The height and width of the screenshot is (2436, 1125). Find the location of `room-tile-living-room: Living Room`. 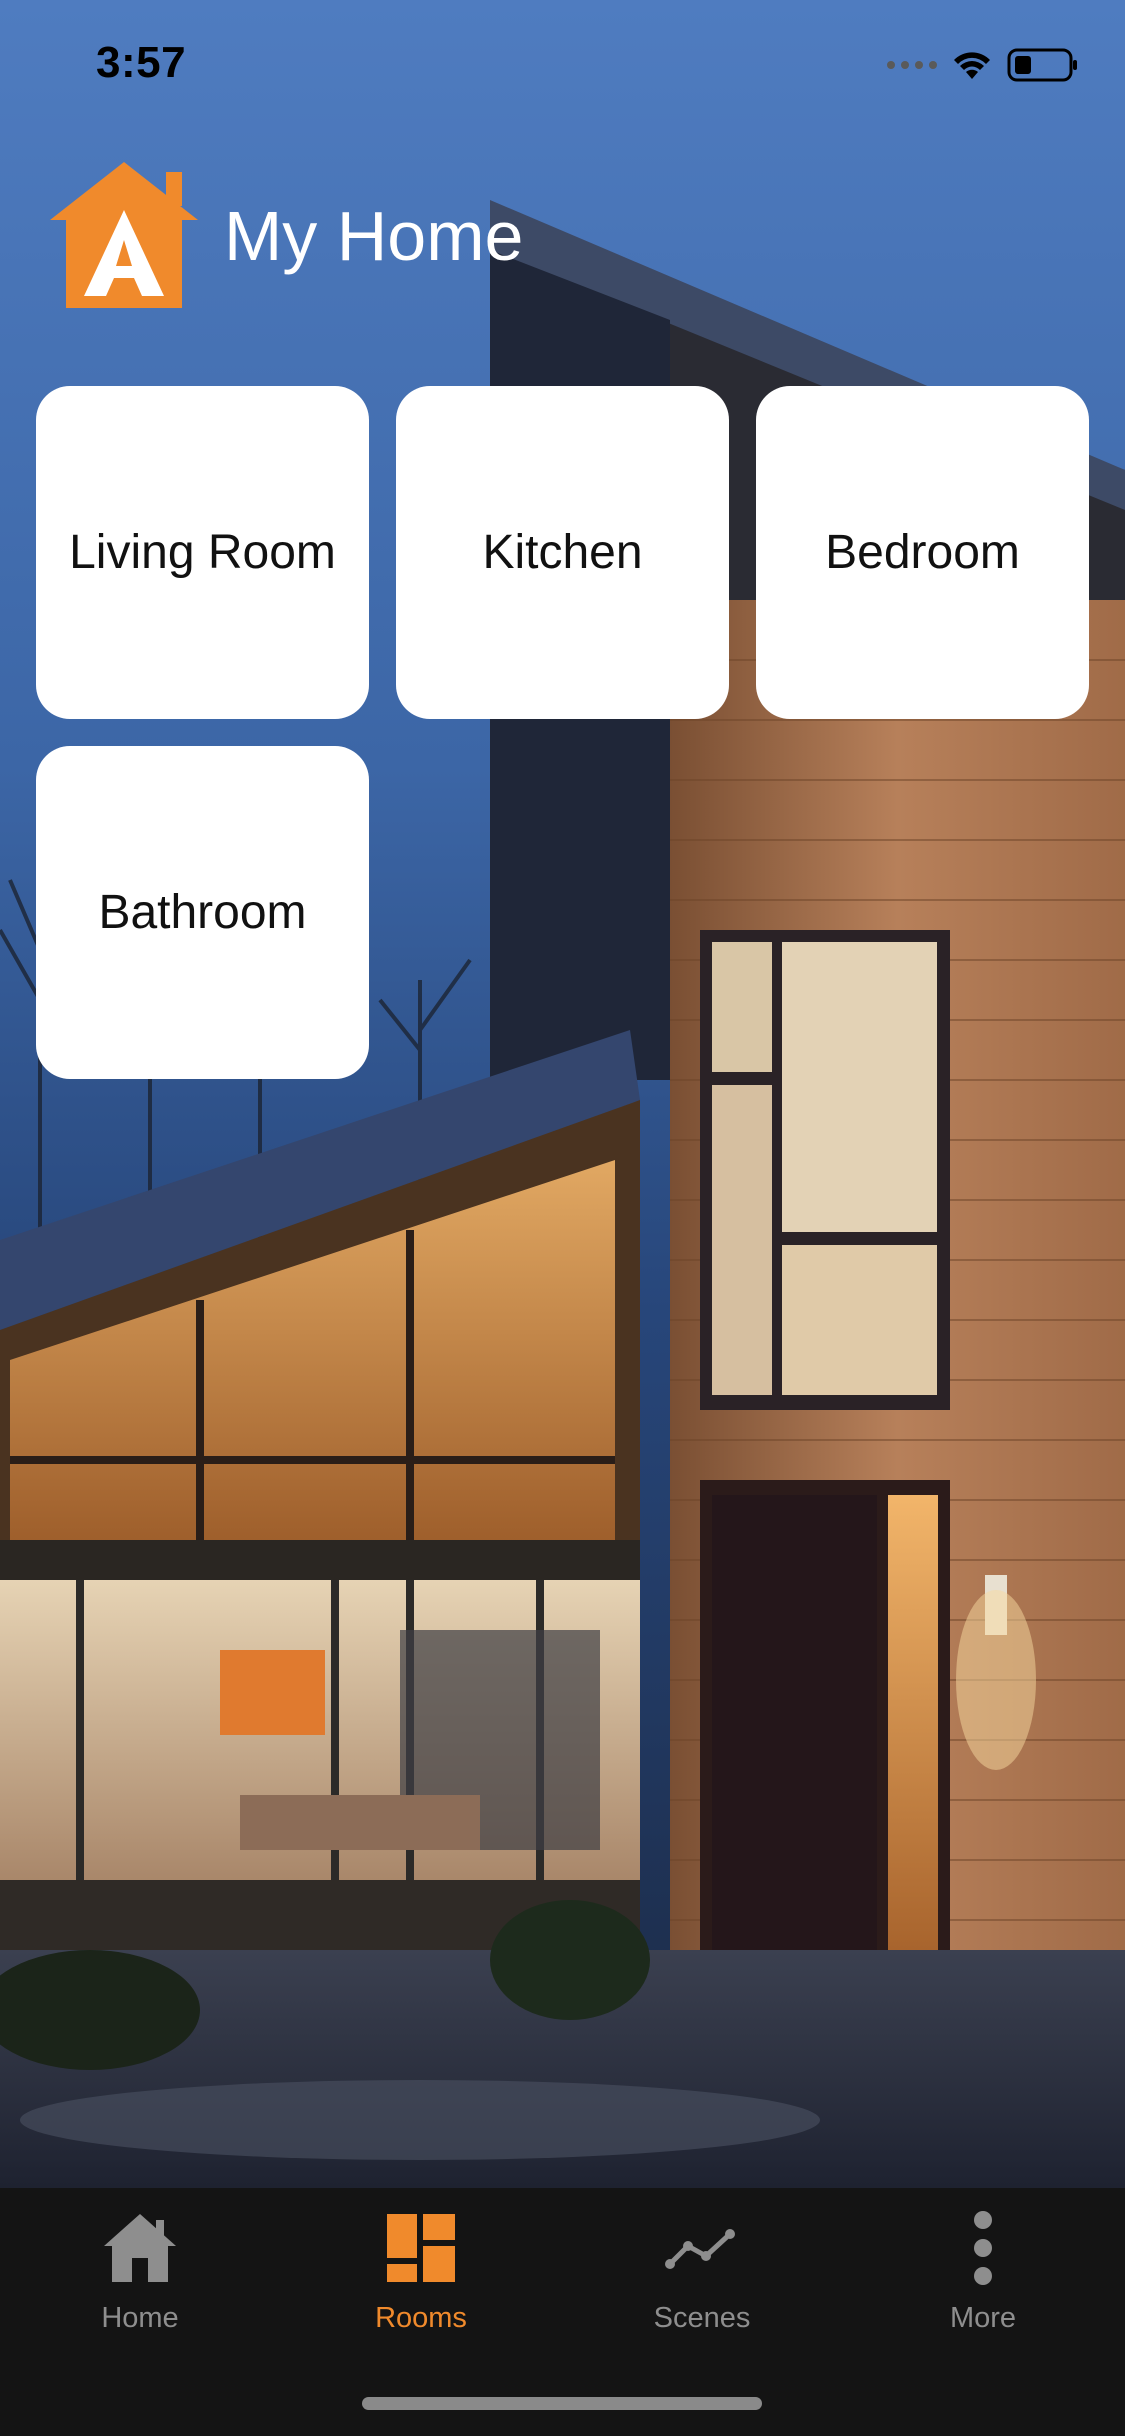

room-tile-living-room: Living Room is located at coordinates (202, 552).